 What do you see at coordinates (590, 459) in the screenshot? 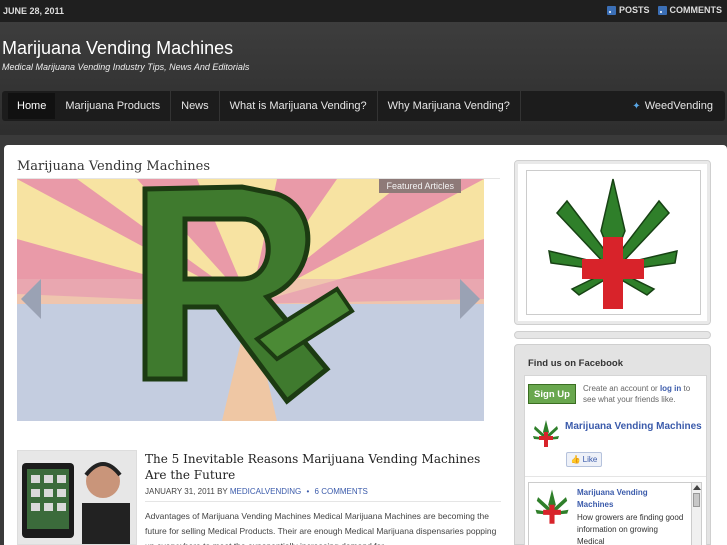
I see `like-label: Like` at bounding box center [590, 459].